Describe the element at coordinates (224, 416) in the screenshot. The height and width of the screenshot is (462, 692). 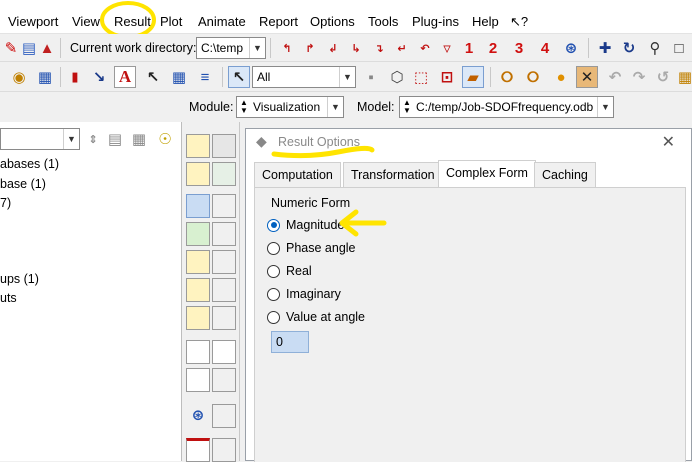
I see `view-cut-manager-icon` at that location.